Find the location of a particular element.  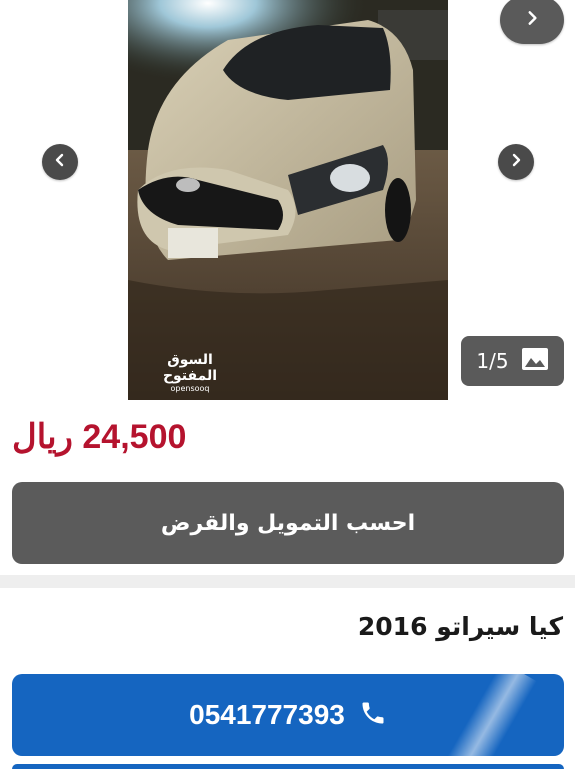

image-icon is located at coordinates (535, 361).